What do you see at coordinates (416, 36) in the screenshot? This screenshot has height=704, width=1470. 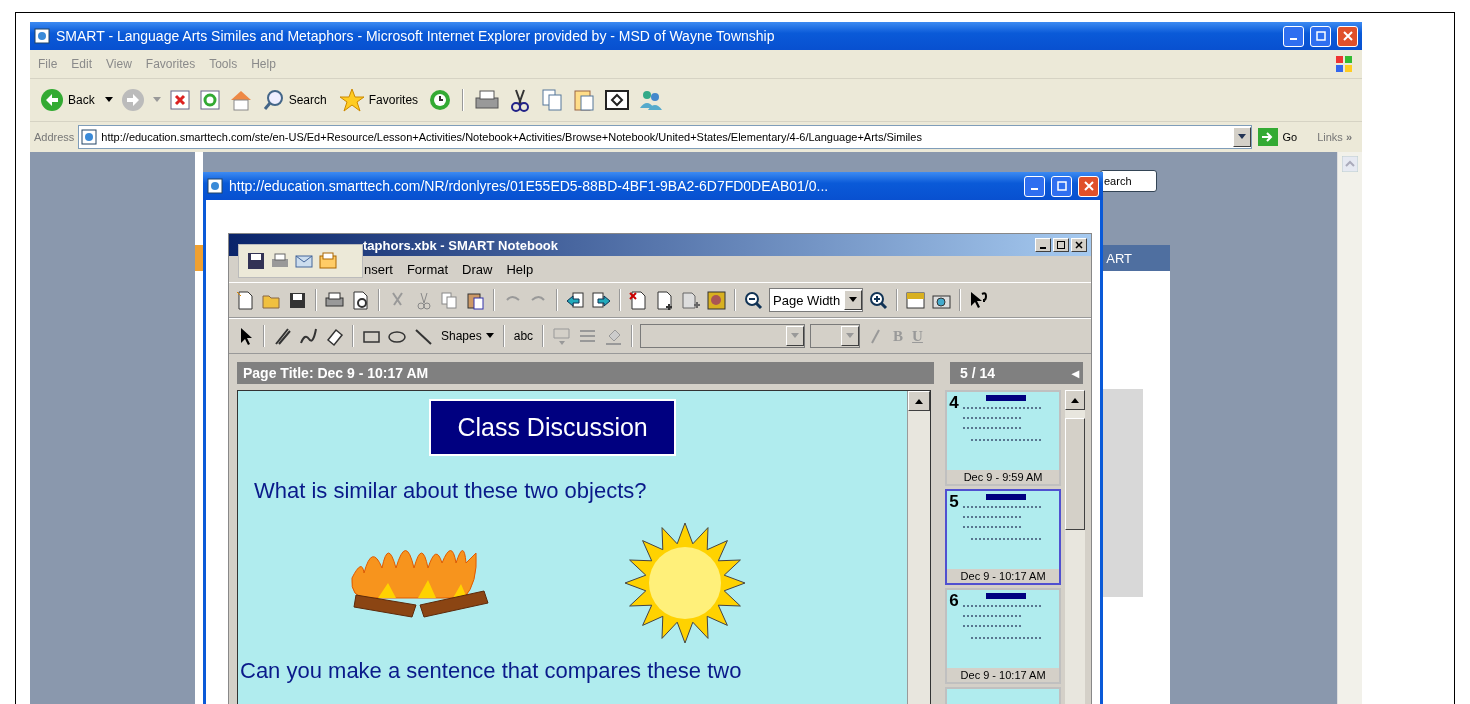 I see `window-title: SMART - Language Arts Similes and Metaphors - Microsoft Internet Explorer provided by - MSD of Wayne Township` at bounding box center [416, 36].